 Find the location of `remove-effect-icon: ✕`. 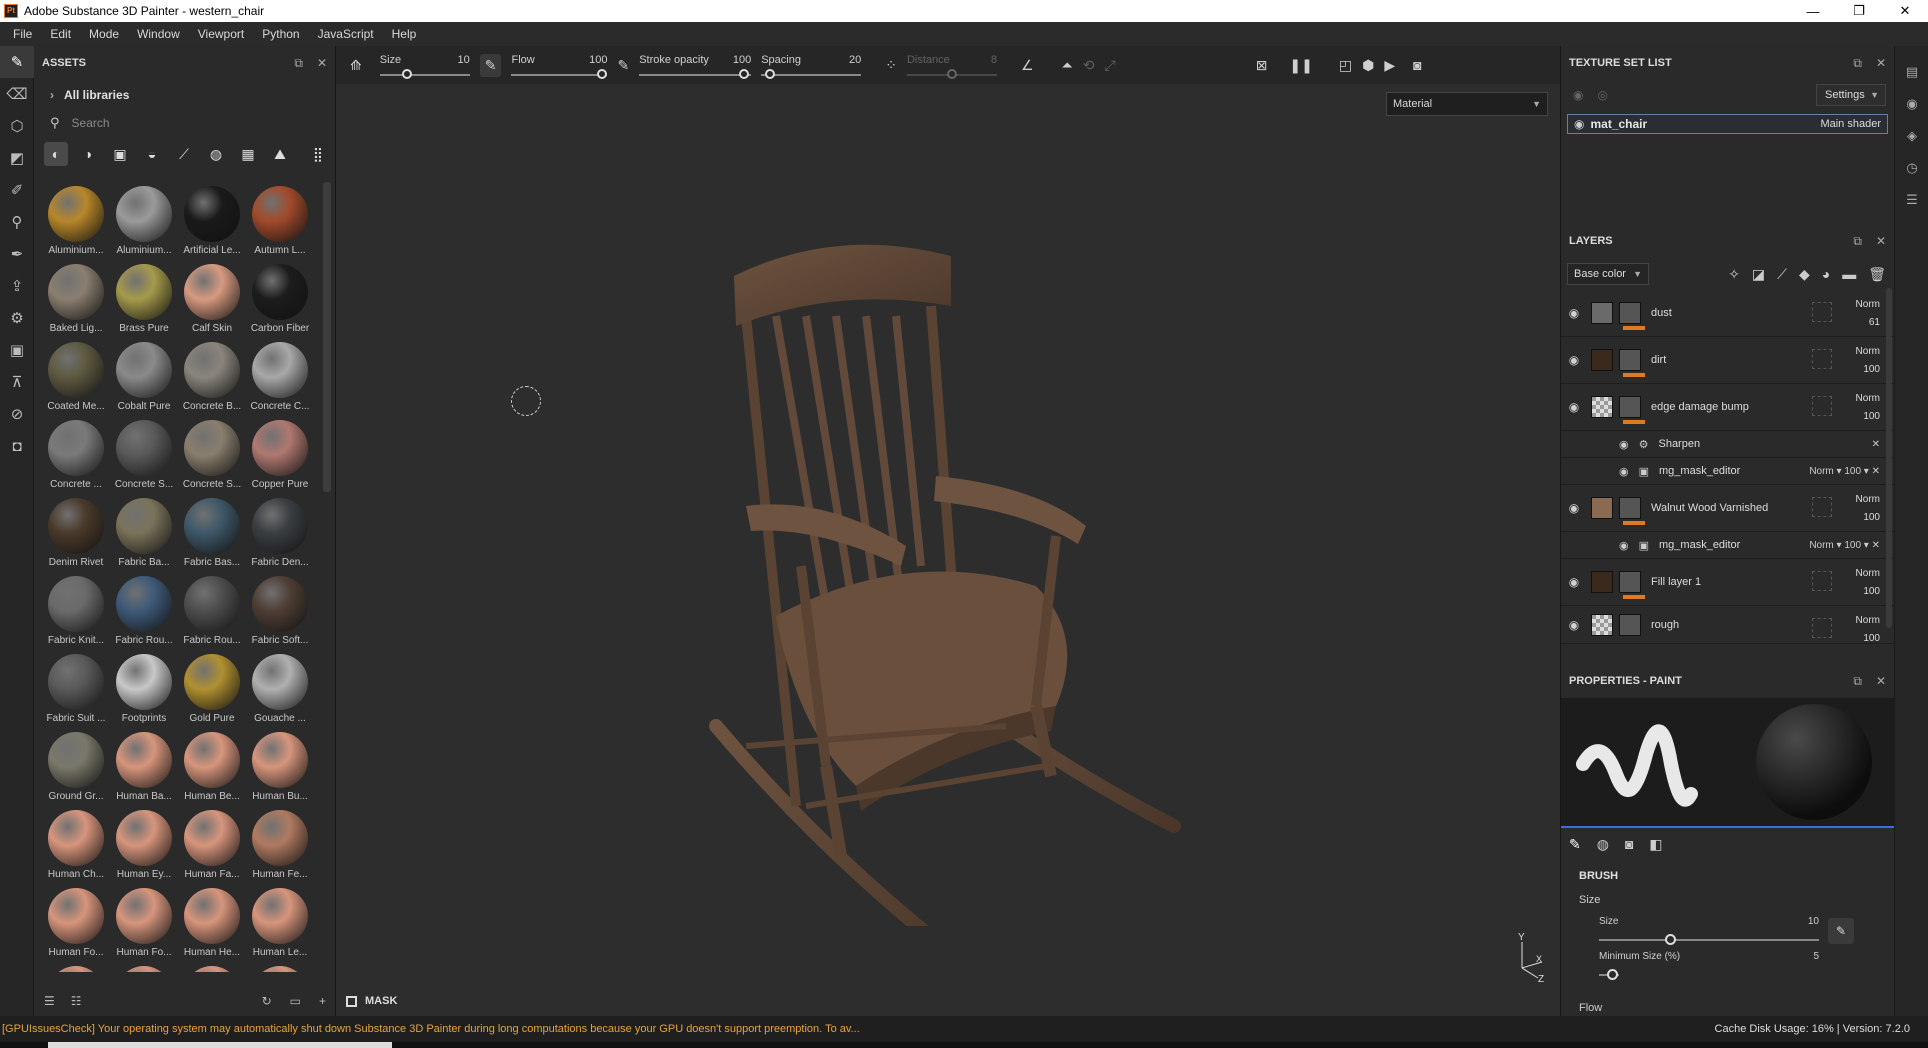

remove-effect-icon: ✕ is located at coordinates (1876, 444).